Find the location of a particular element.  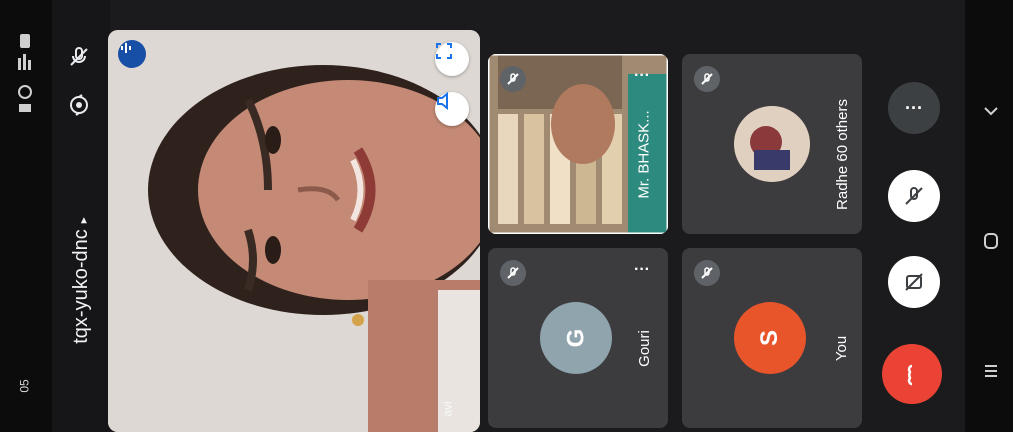

mic-toggle-button is located at coordinates (914, 196).